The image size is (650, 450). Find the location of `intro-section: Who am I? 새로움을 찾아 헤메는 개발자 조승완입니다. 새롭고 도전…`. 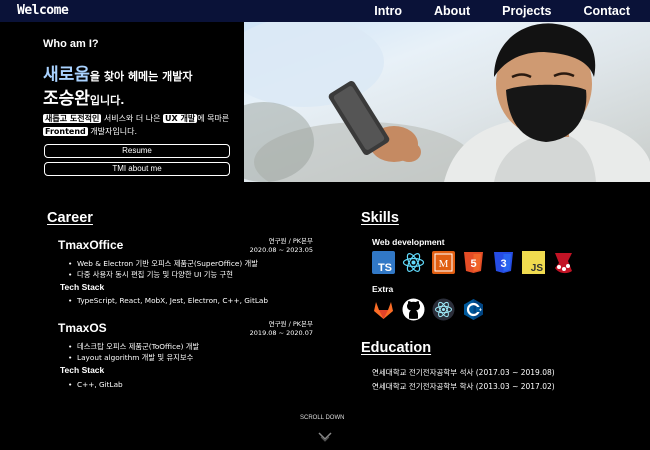

intro-section: Who am I? 새로움을 찾아 헤메는 개발자 조승완입니다. 새롭고 도전… is located at coordinates (122, 102).